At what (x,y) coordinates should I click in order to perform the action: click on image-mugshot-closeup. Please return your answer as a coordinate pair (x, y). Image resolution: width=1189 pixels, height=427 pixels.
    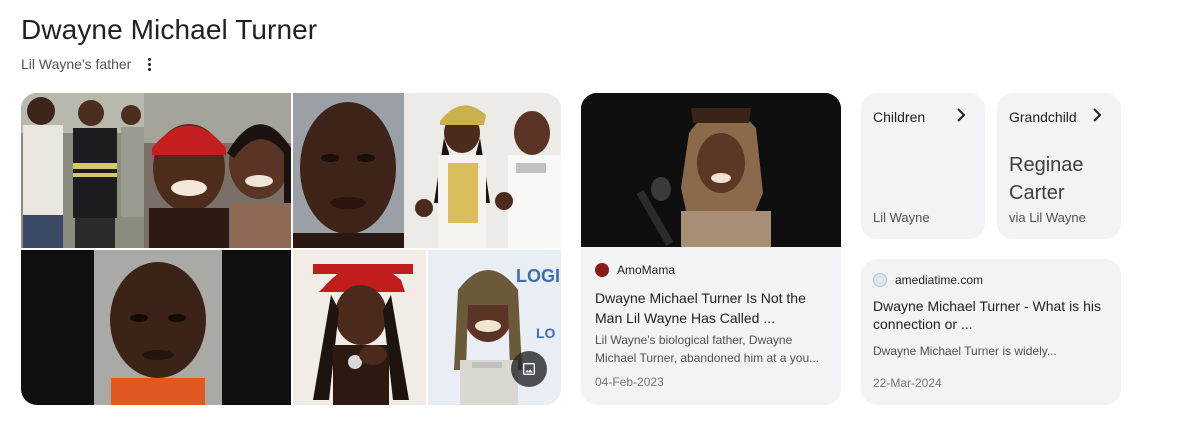
    Looking at the image, I should click on (348, 170).